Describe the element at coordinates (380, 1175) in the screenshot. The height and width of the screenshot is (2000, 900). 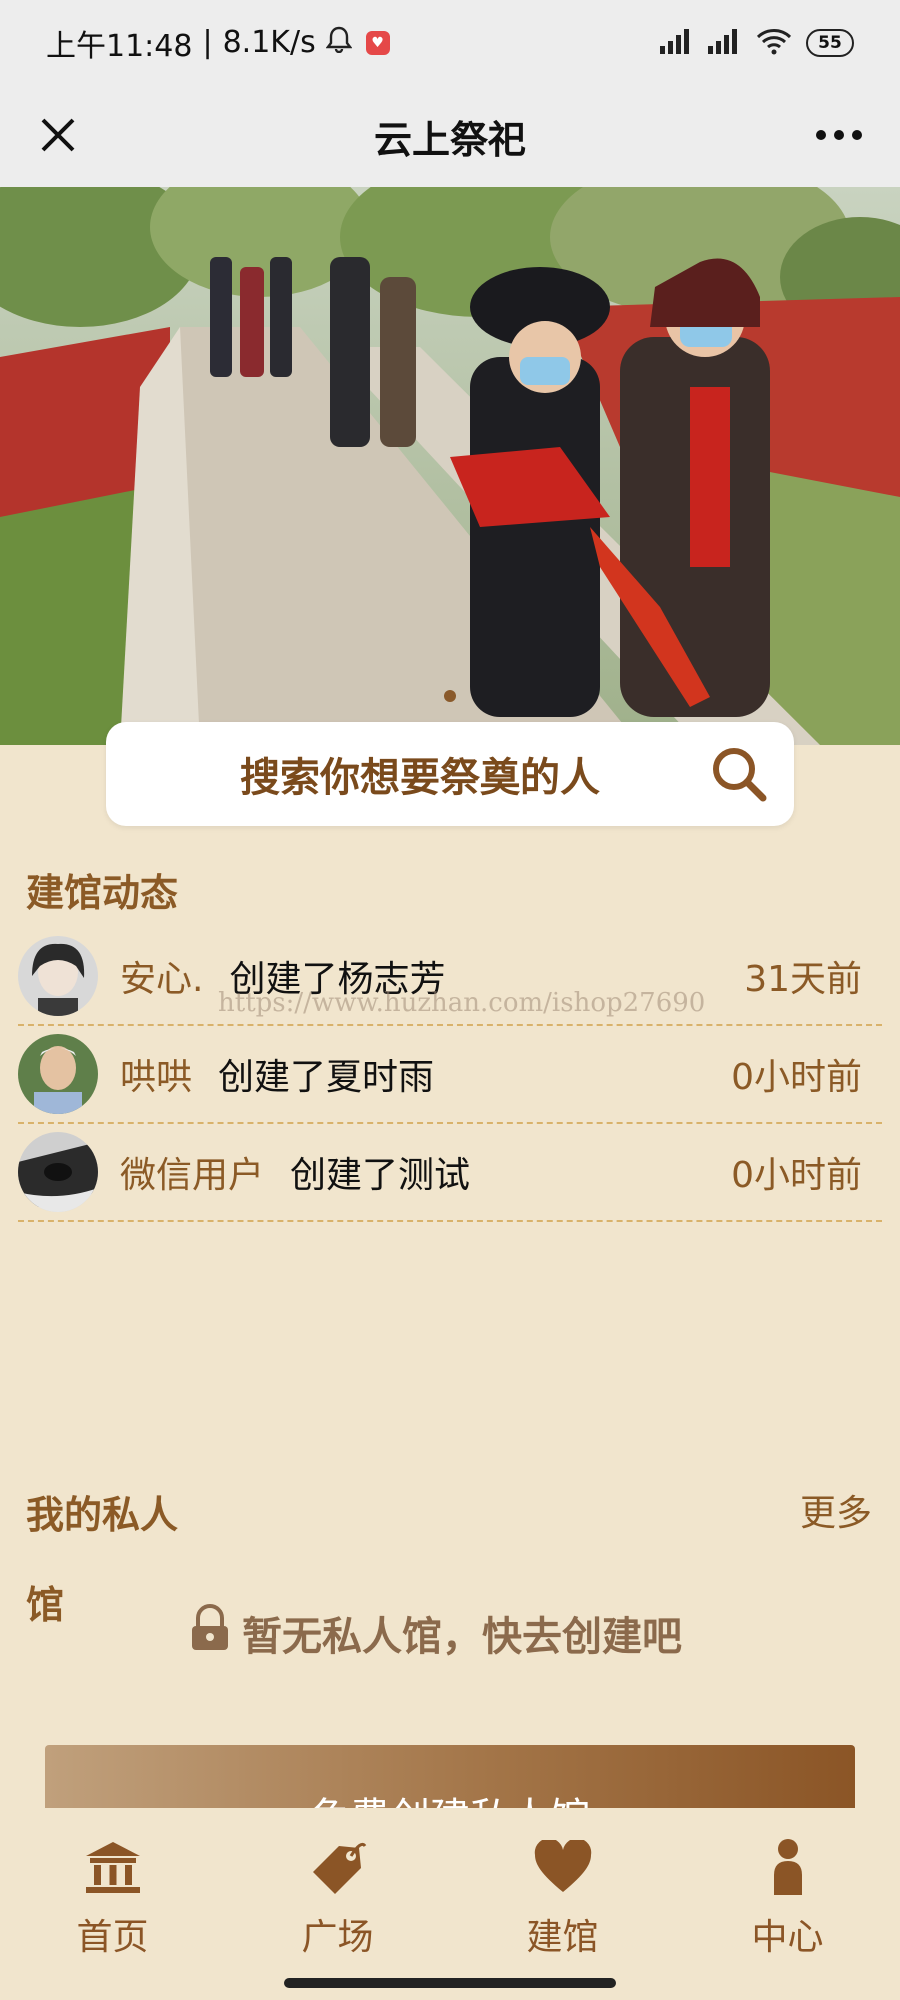
I see `activity-text: 创建了测试` at that location.